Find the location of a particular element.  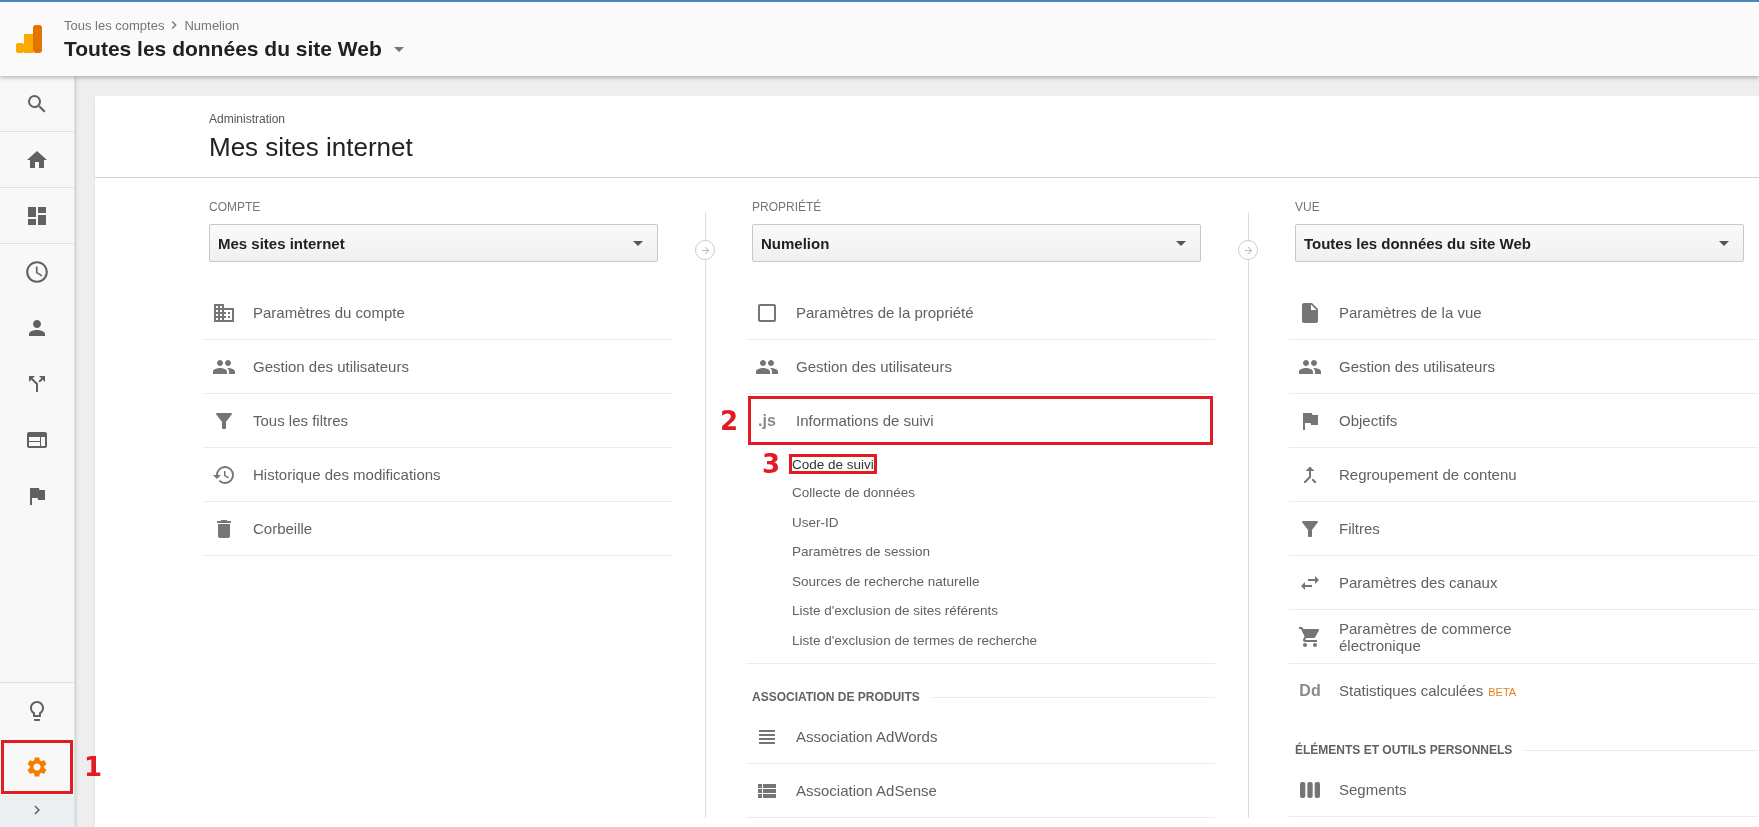

section-title: ASSOCIATION DE PRODUITS is located at coordinates (836, 697).